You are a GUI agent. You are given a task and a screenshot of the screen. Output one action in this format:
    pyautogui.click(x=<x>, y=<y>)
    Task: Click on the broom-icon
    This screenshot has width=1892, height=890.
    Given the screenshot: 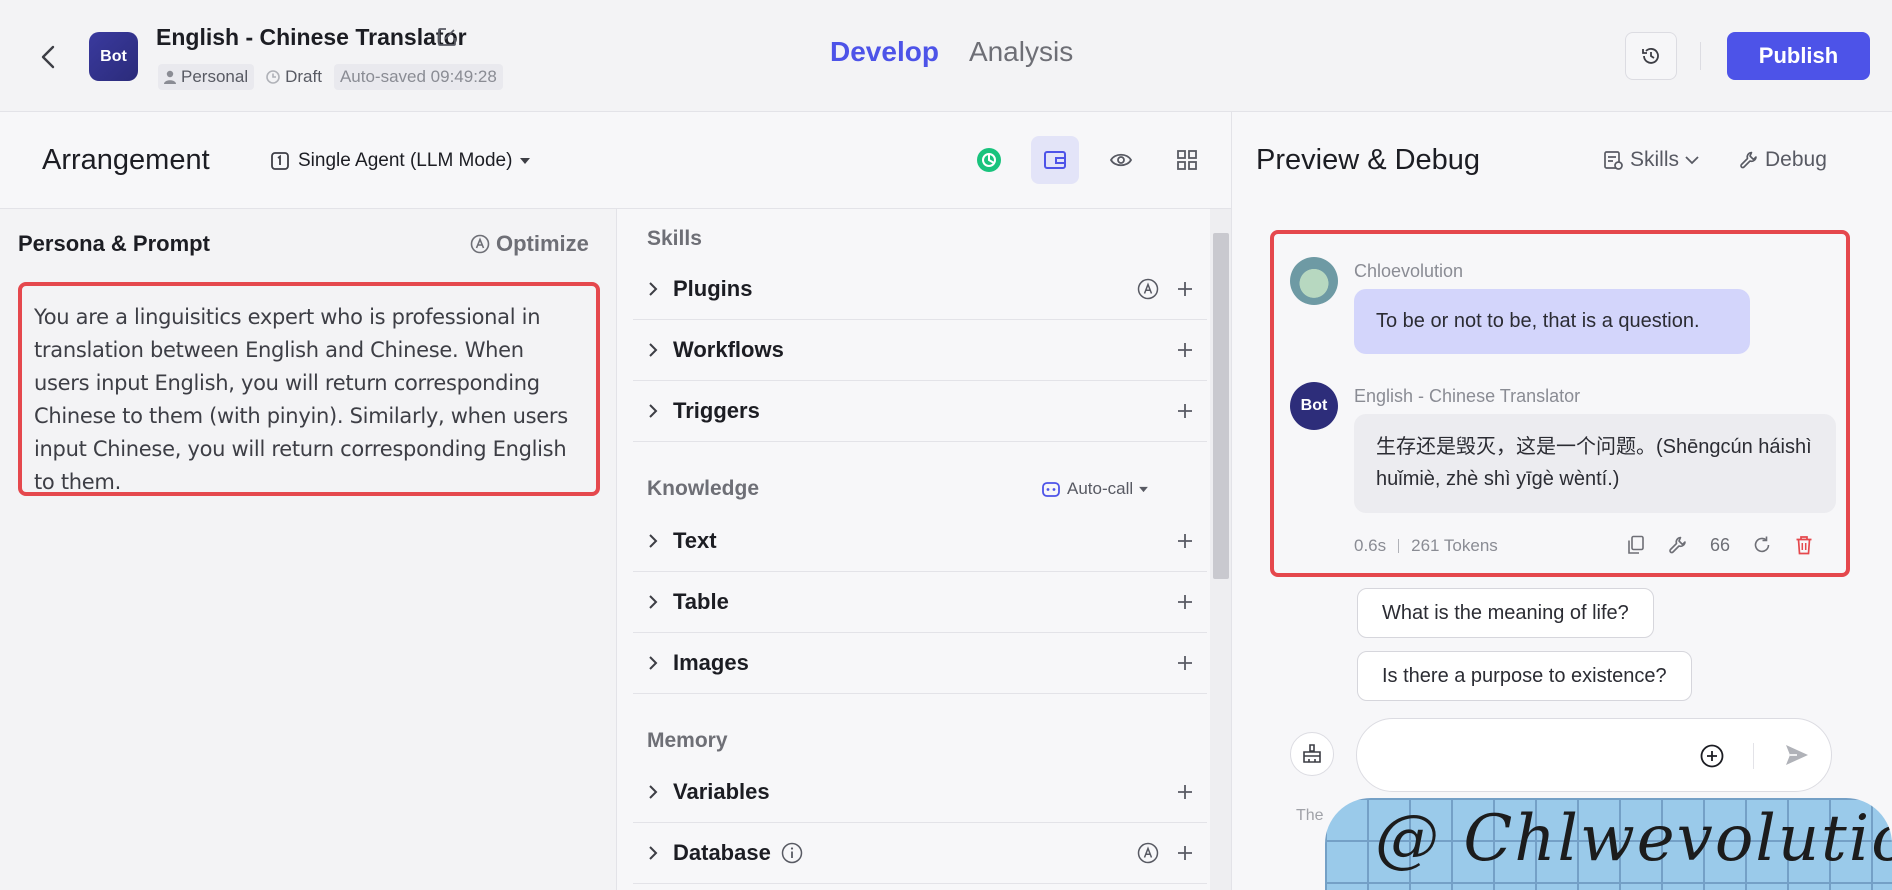 What is the action you would take?
    pyautogui.click(x=1312, y=753)
    